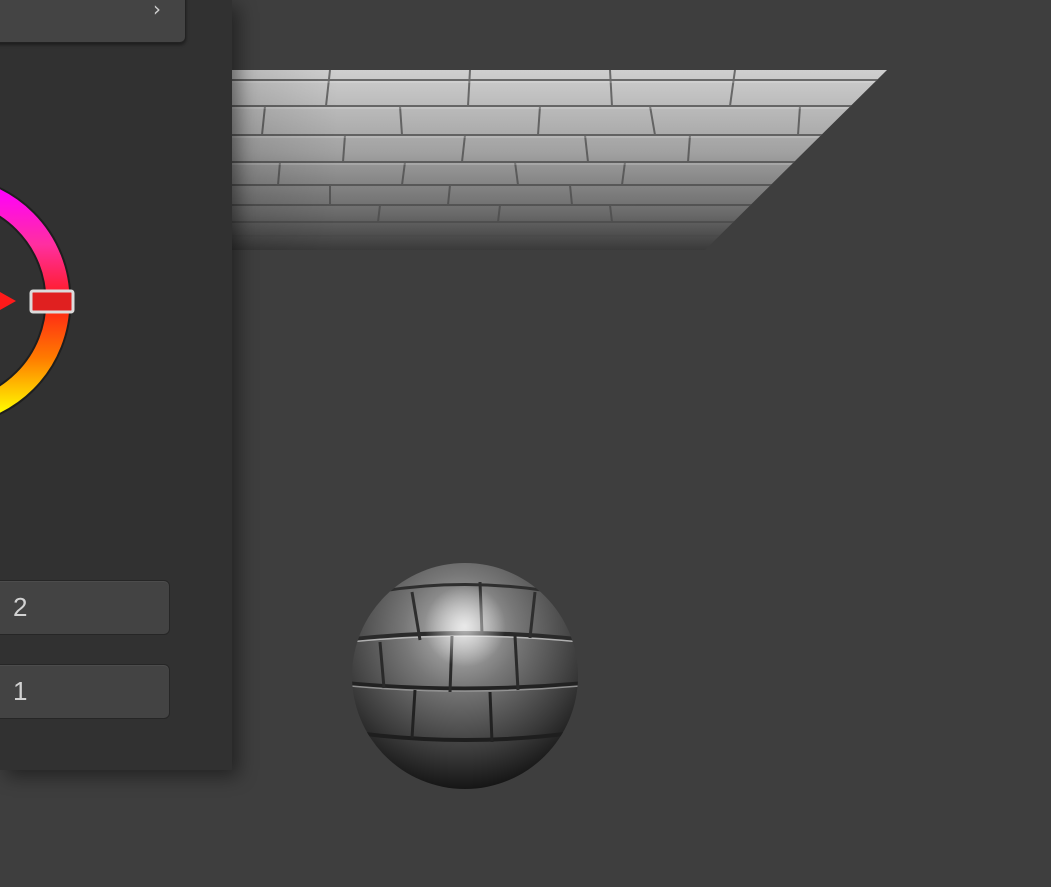  What do you see at coordinates (20, 607) in the screenshot?
I see `number-field-value: 2` at bounding box center [20, 607].